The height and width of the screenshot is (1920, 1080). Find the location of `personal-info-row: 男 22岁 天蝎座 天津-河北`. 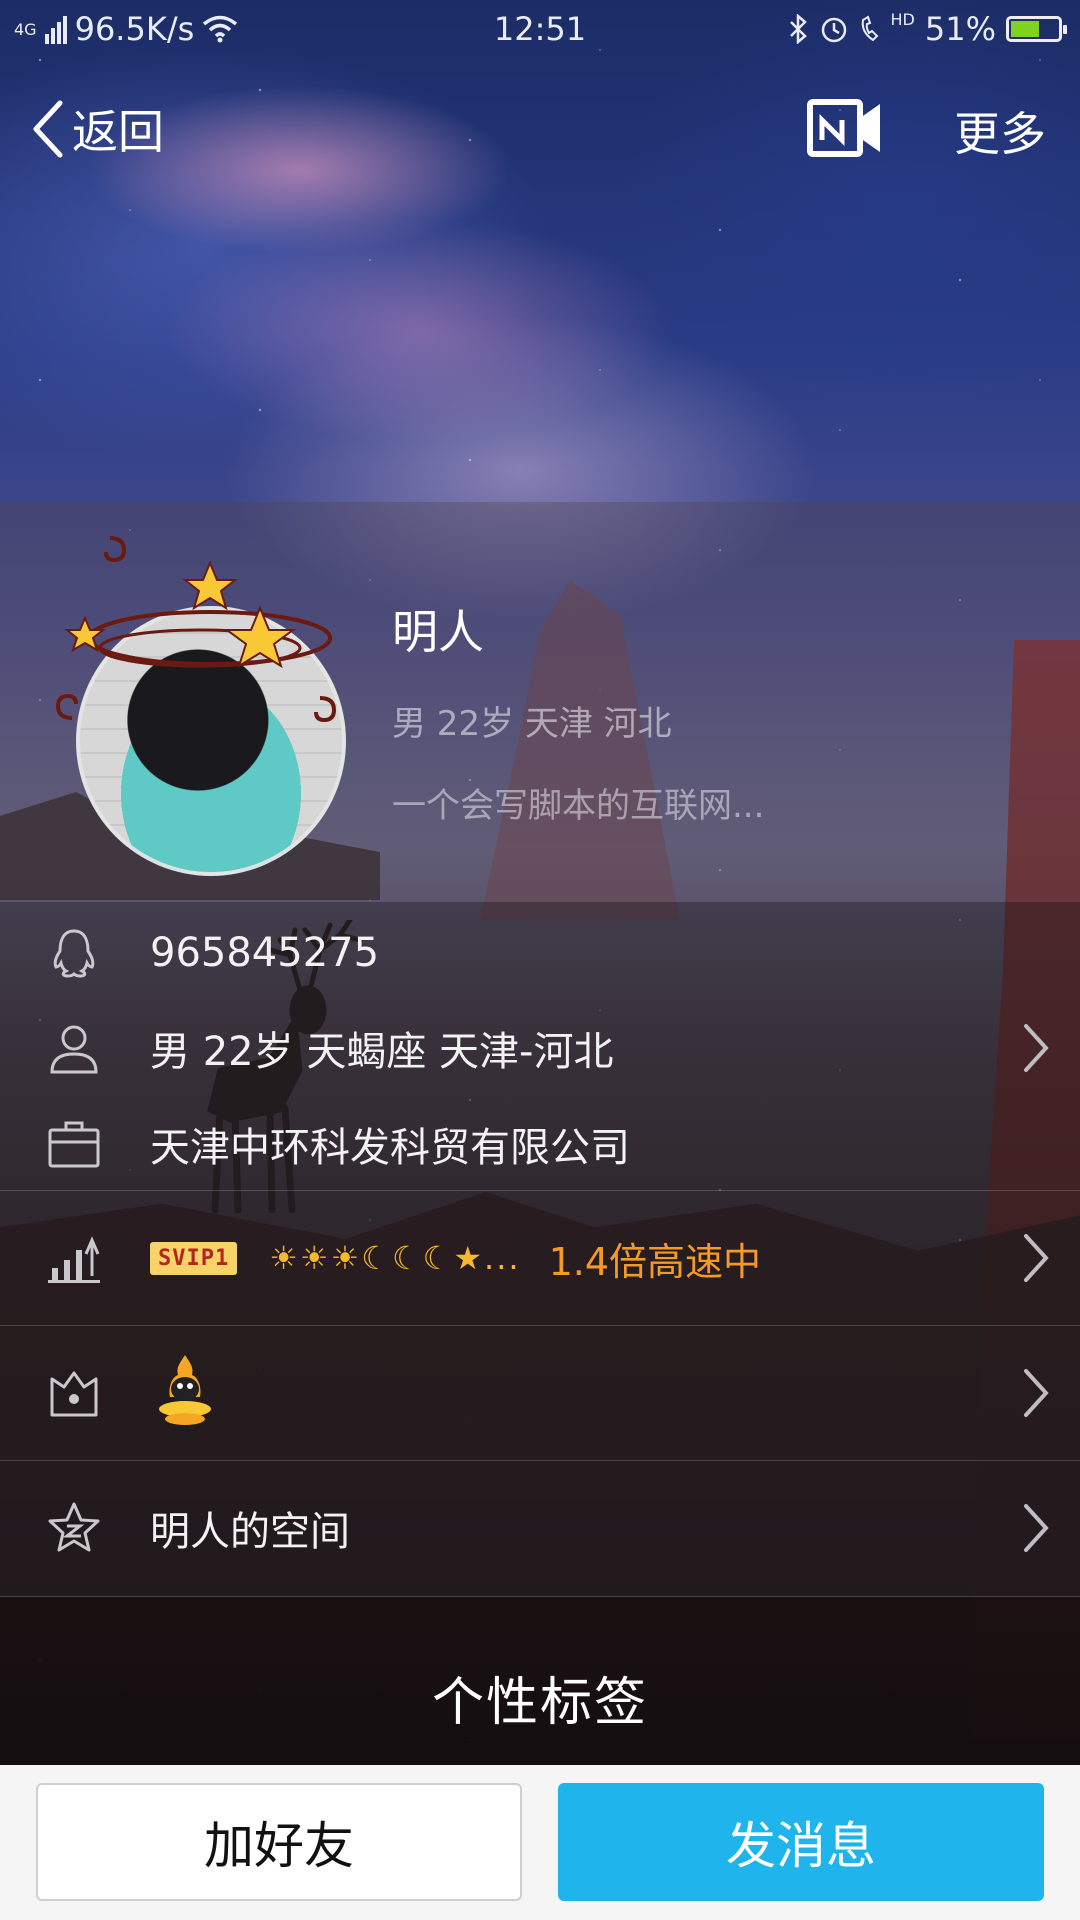

personal-info-row: 男 22岁 天蝎座 天津-河北 is located at coordinates (540, 1048).